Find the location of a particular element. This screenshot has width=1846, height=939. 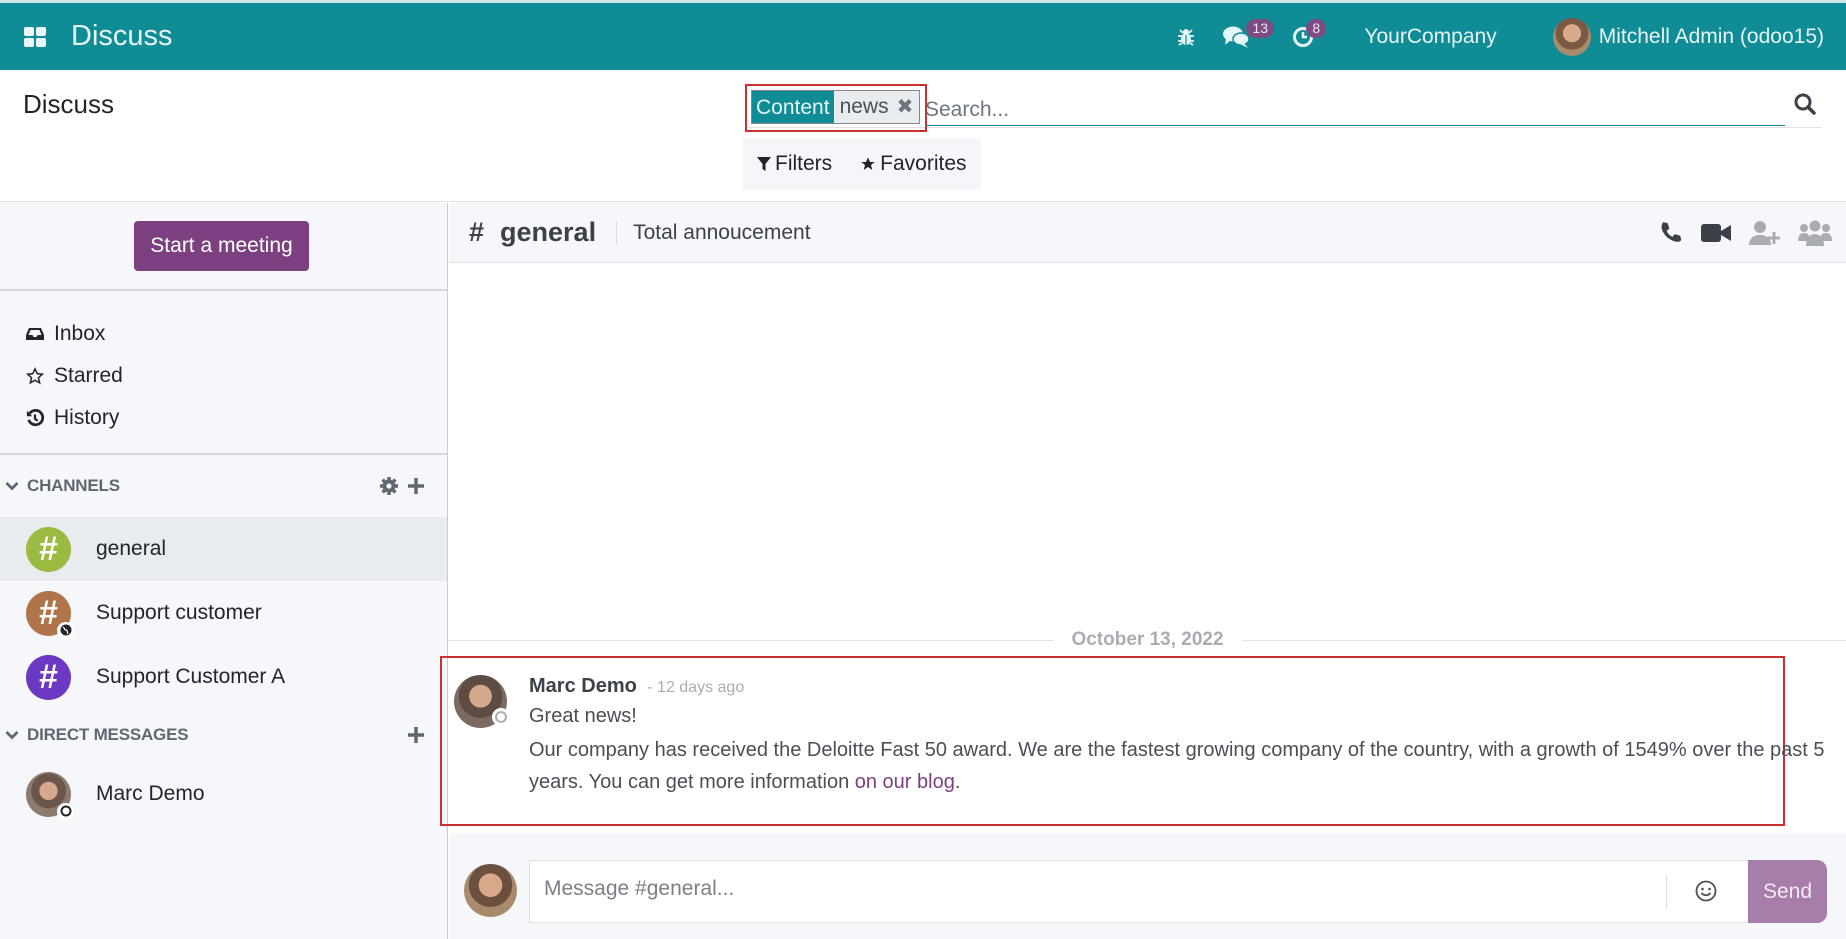

apps-menu-icon is located at coordinates (35, 37).